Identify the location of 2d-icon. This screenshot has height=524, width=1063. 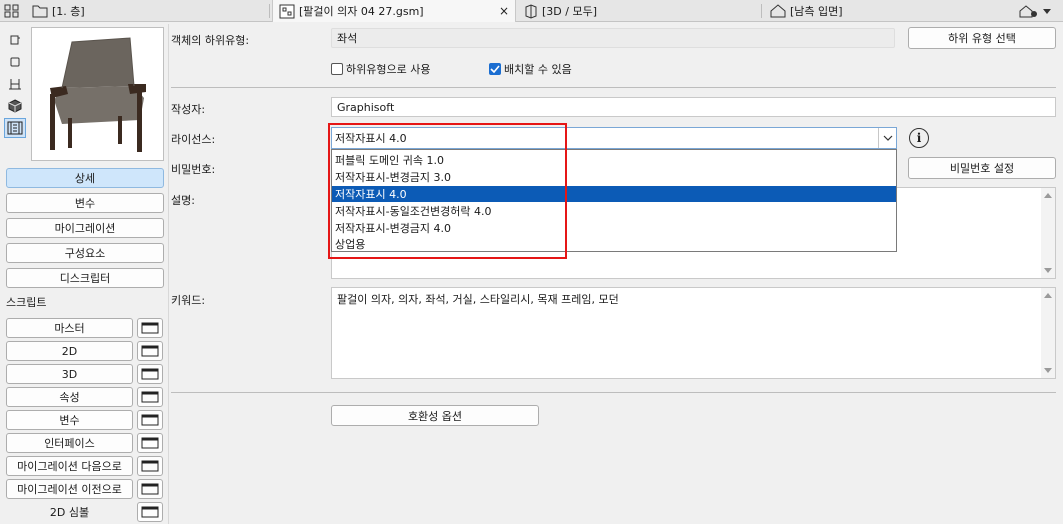
(15, 62).